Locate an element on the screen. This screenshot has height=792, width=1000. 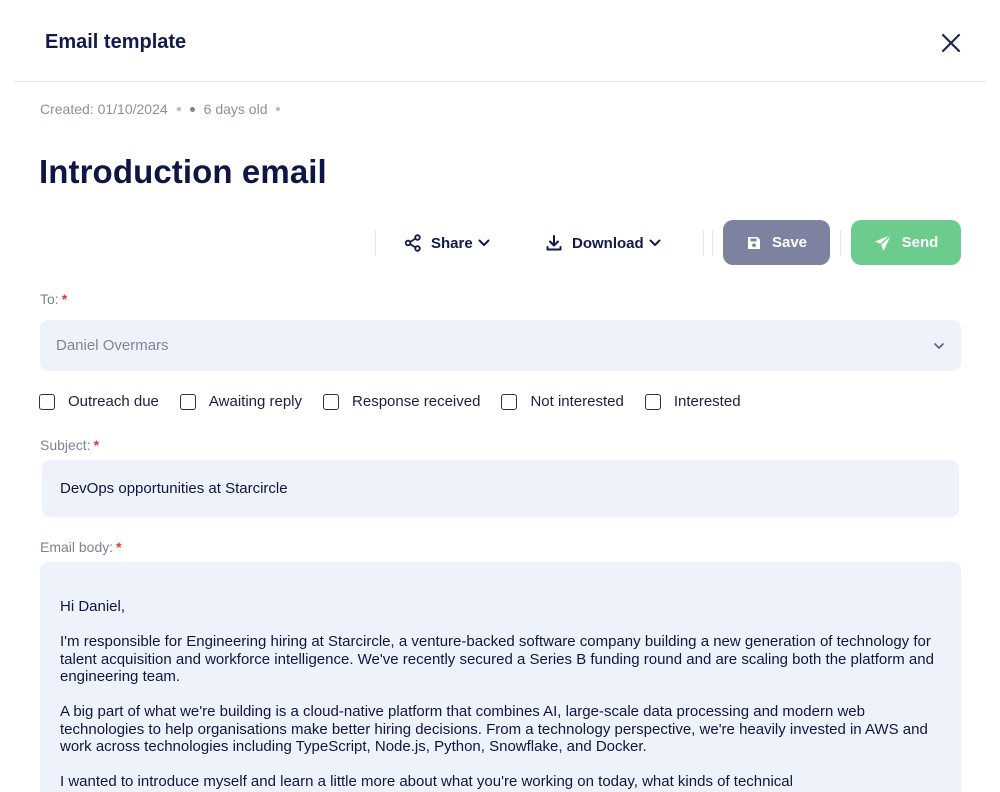
download-icon is located at coordinates (554, 243).